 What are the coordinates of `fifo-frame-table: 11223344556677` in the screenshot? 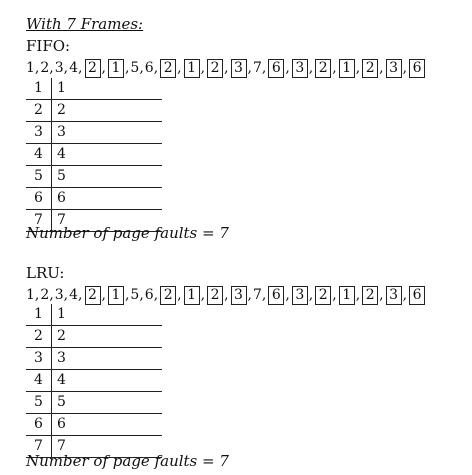 It's located at (94, 155).